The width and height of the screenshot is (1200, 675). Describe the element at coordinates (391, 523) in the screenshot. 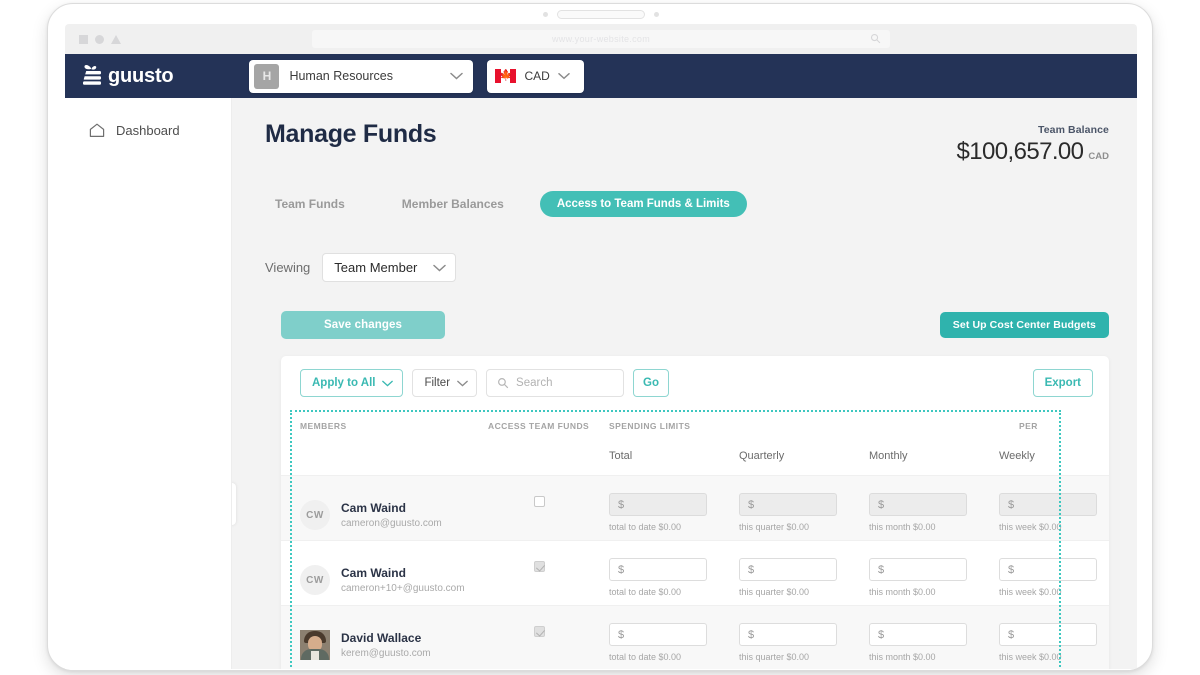

I see `member-email: cameron@guusto.com` at that location.